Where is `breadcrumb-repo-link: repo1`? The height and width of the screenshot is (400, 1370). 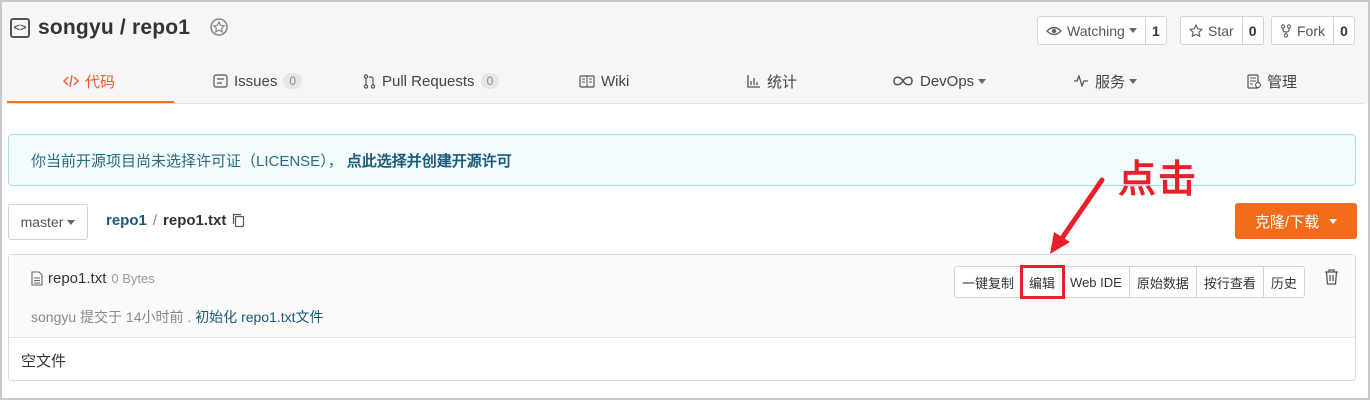 breadcrumb-repo-link: repo1 is located at coordinates (126, 220).